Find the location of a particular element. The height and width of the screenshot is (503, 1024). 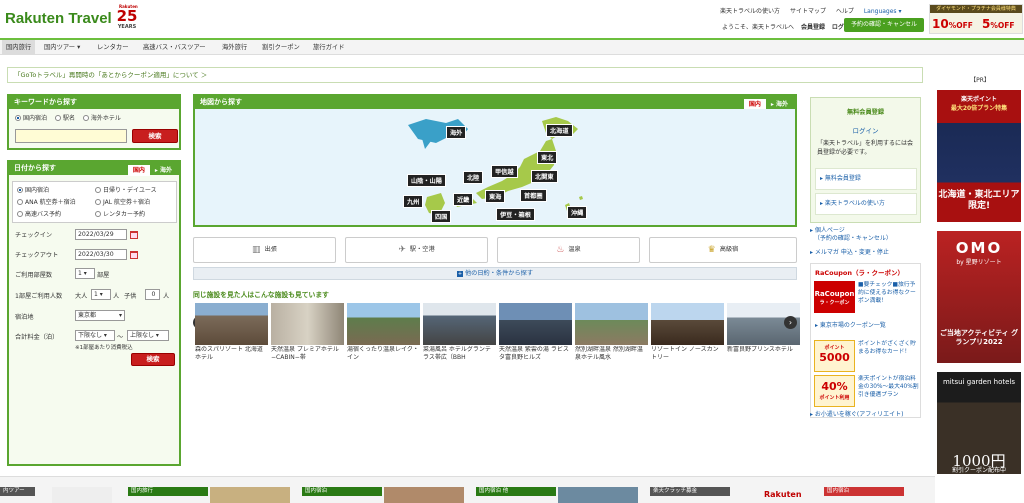

card-points-banner: ポイント 5000 is located at coordinates (834, 356).